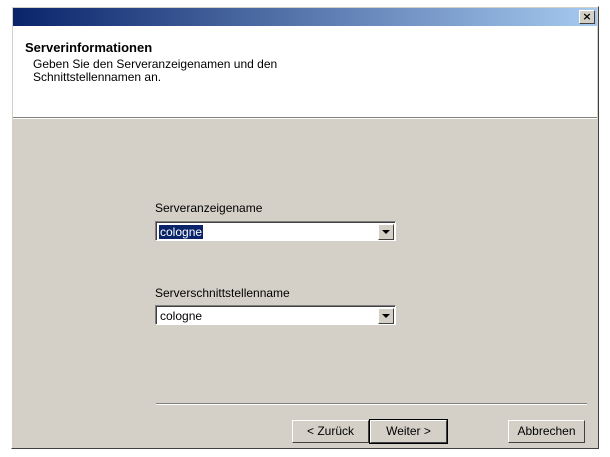 This screenshot has width=610, height=457. Describe the element at coordinates (275, 315) in the screenshot. I see `server-interface-name-combo: cologne` at that location.